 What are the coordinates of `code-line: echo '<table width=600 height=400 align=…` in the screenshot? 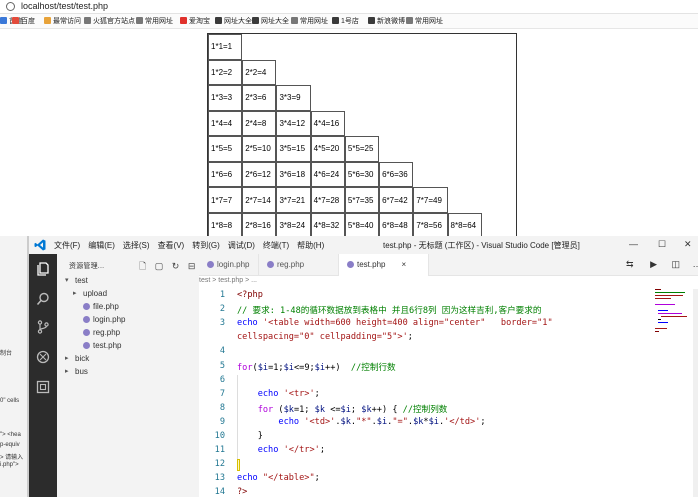 It's located at (395, 323).